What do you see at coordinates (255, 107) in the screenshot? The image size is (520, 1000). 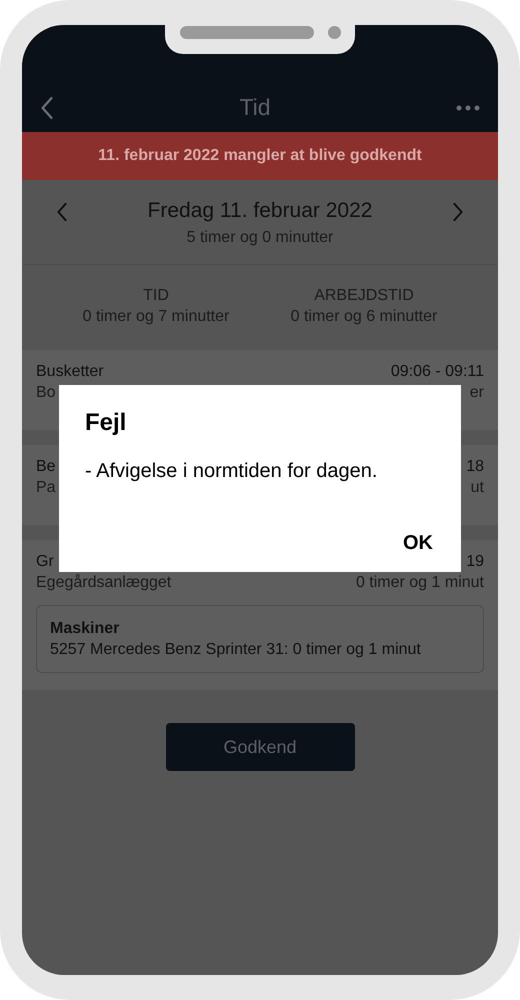 I see `screen-title: Tid` at bounding box center [255, 107].